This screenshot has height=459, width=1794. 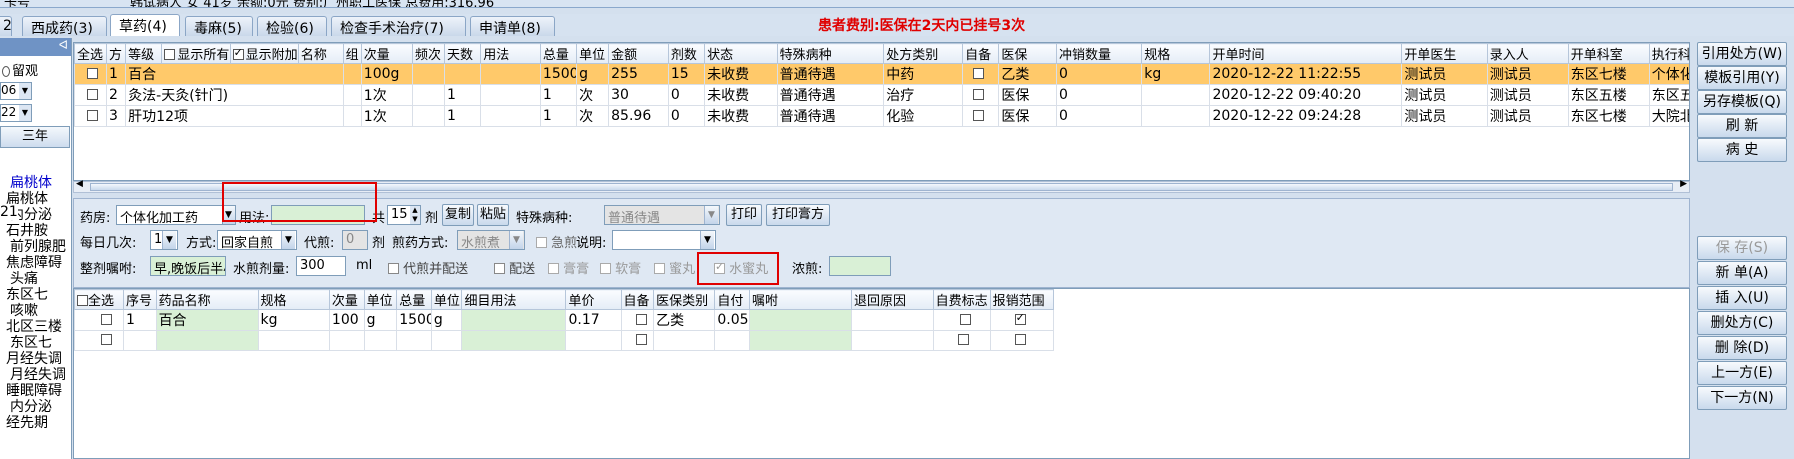 I want to click on cell-self-pay-flag, so click(x=961, y=320).